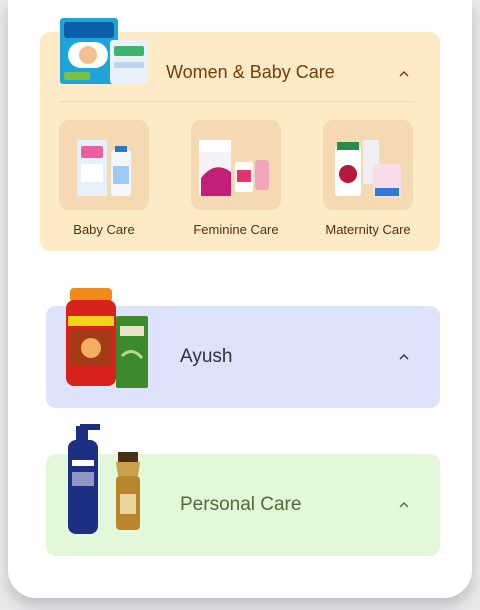  What do you see at coordinates (104, 229) in the screenshot?
I see `subcategory-label: Baby Care` at bounding box center [104, 229].